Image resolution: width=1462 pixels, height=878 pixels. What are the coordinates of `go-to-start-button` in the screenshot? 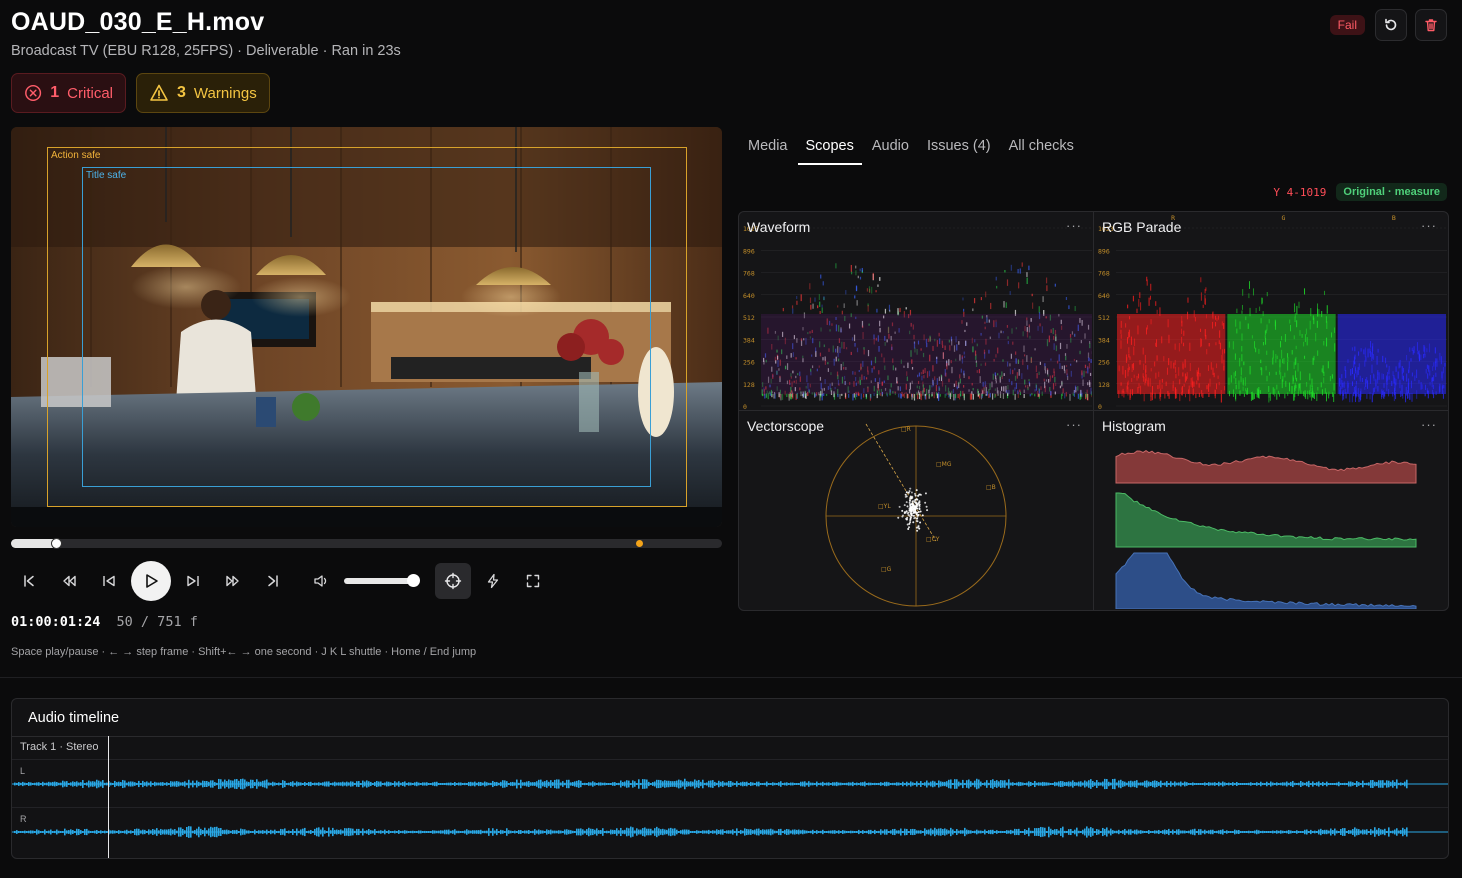 It's located at (29, 581).